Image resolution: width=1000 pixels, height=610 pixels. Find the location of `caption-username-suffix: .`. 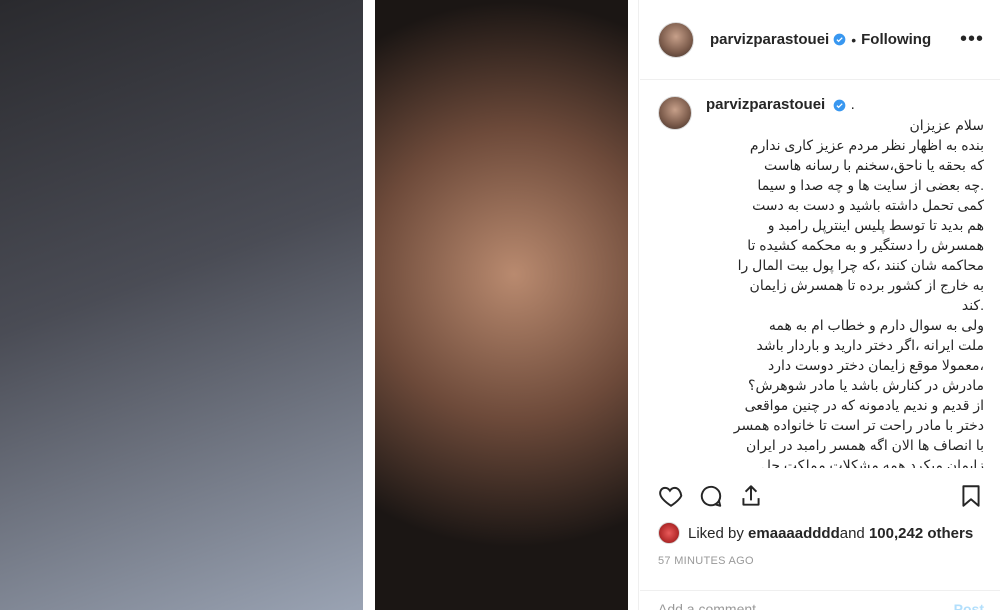

caption-username-suffix: . is located at coordinates (852, 104).